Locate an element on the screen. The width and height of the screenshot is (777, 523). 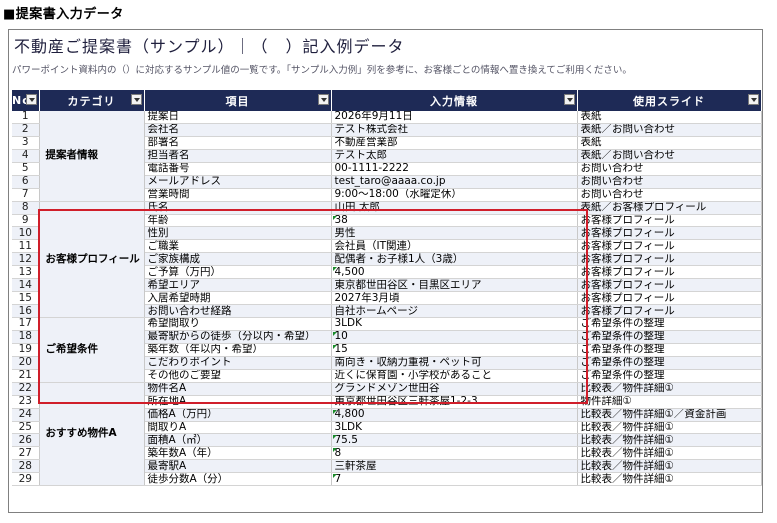
column-header-slide: 使用スライド is located at coordinates (669, 100).